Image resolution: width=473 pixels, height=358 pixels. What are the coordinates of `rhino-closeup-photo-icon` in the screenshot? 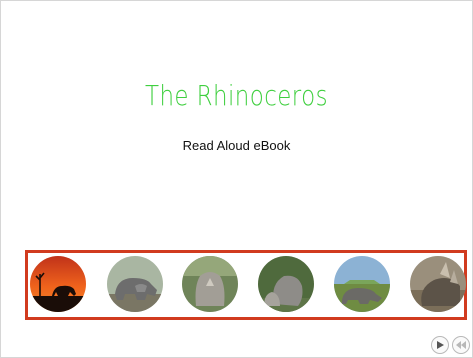 It's located at (438, 284).